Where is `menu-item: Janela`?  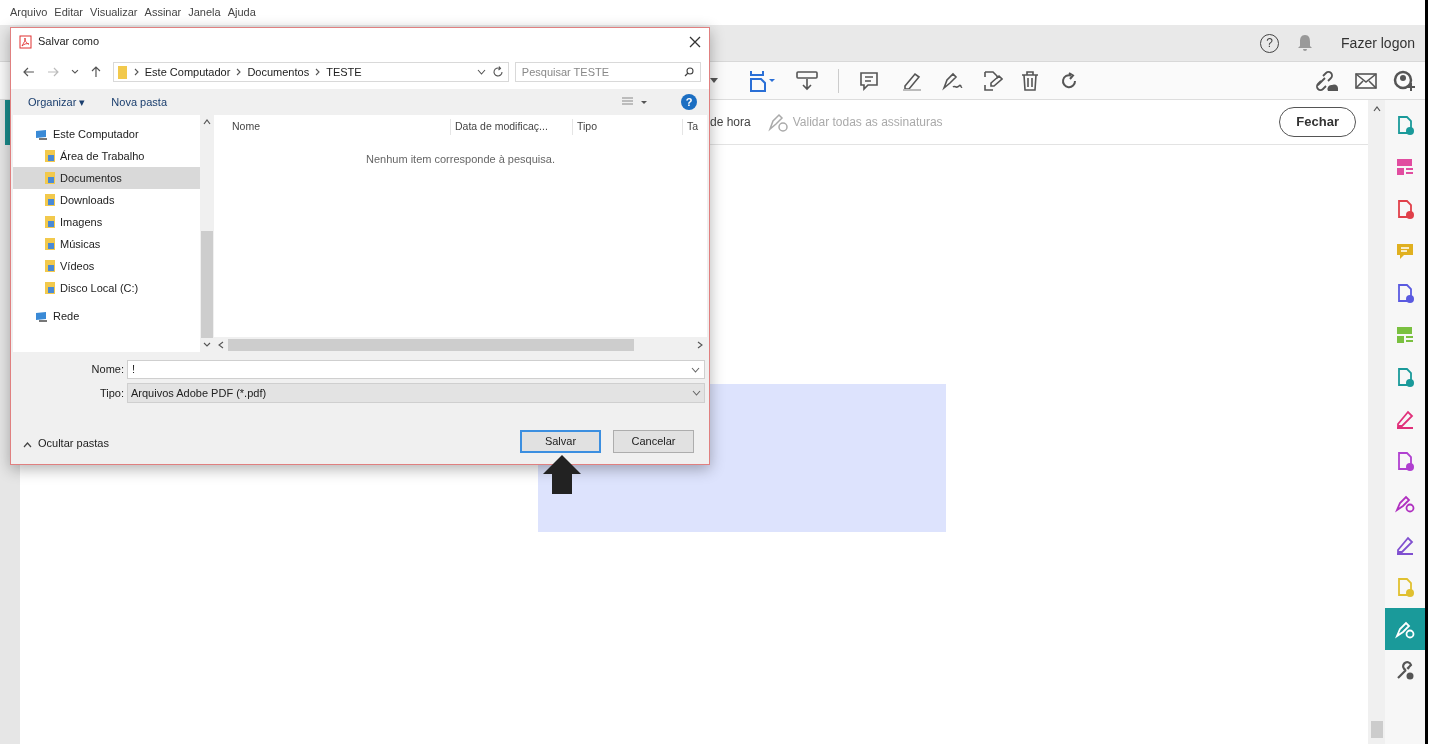
menu-item: Janela is located at coordinates (204, 12).